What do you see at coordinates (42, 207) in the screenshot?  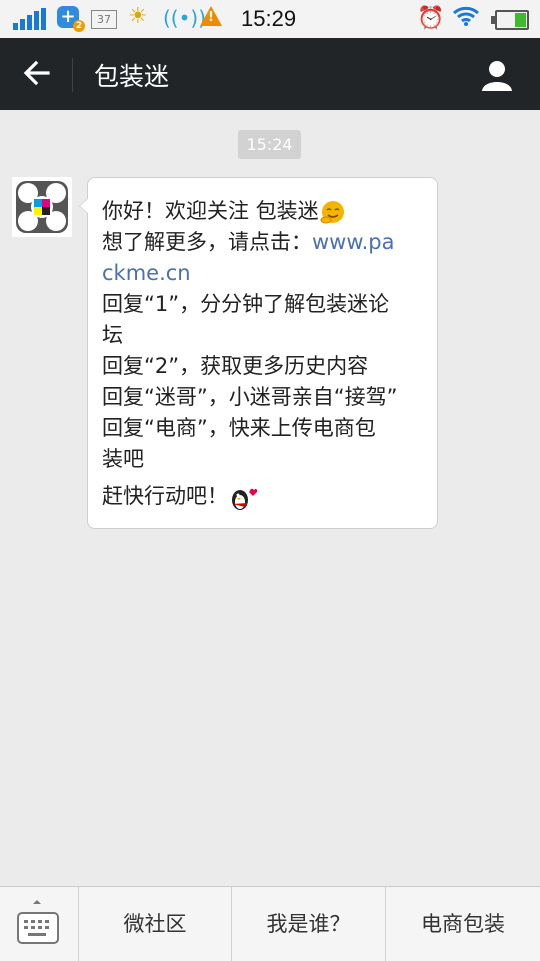 I see `avatar` at bounding box center [42, 207].